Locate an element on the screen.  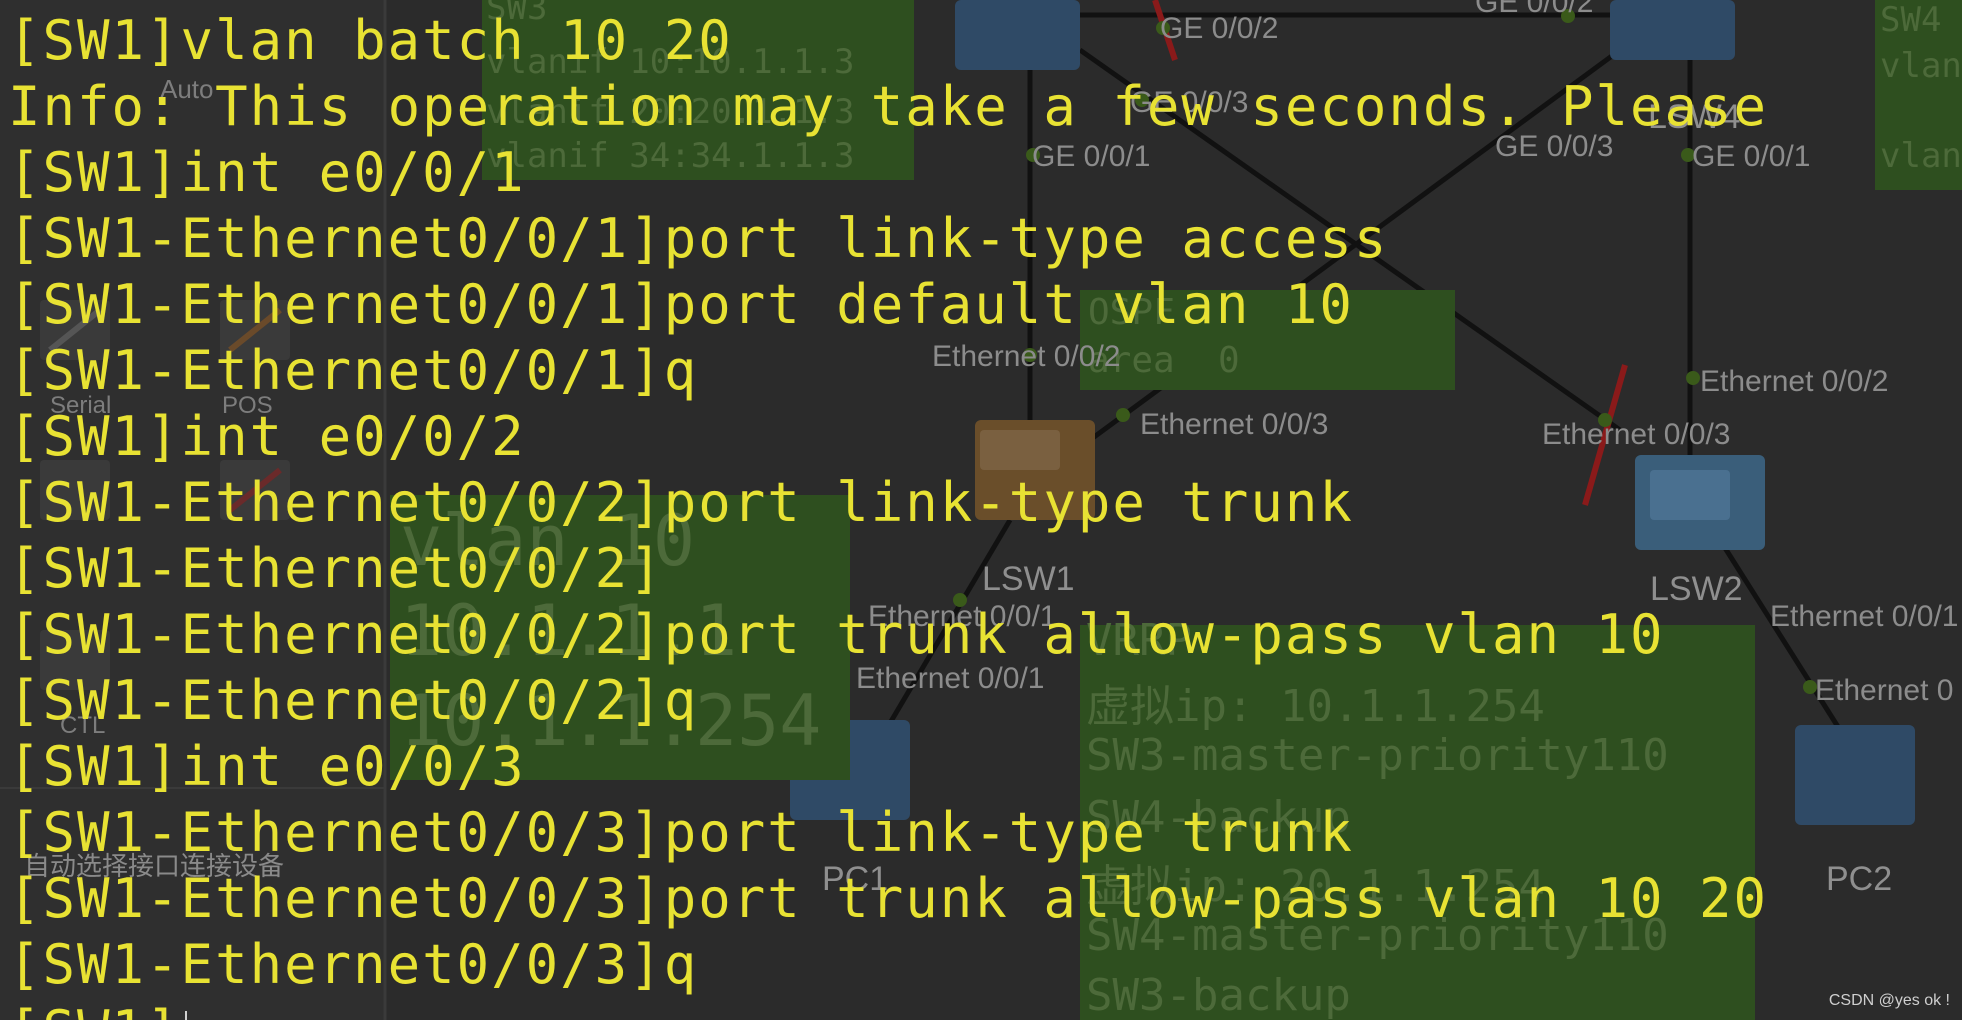
watermark: CSDN @yes ok ! is located at coordinates (1889, 1000).